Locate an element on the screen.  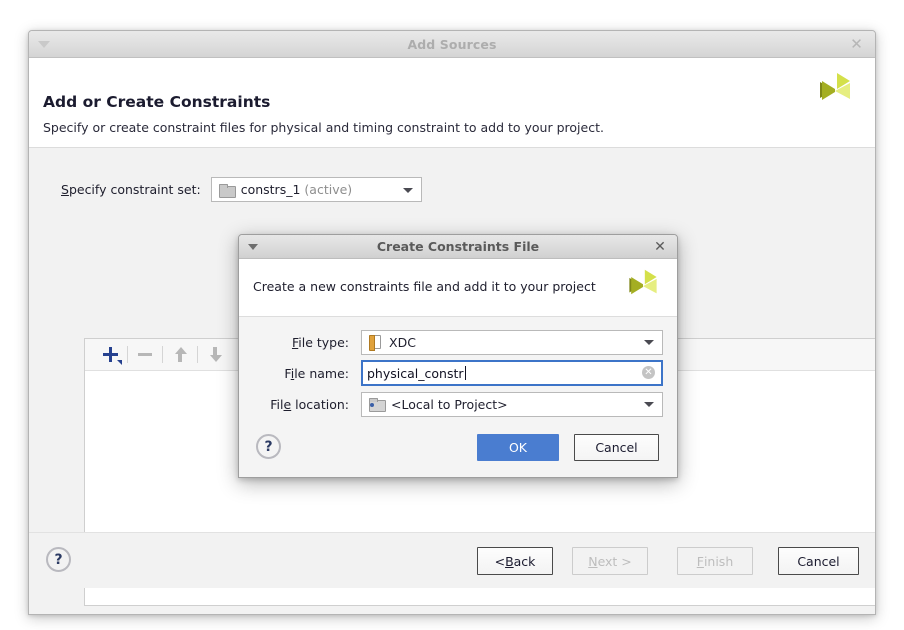
dialog-titlebar: Create Constraints File ✕ is located at coordinates (458, 247).